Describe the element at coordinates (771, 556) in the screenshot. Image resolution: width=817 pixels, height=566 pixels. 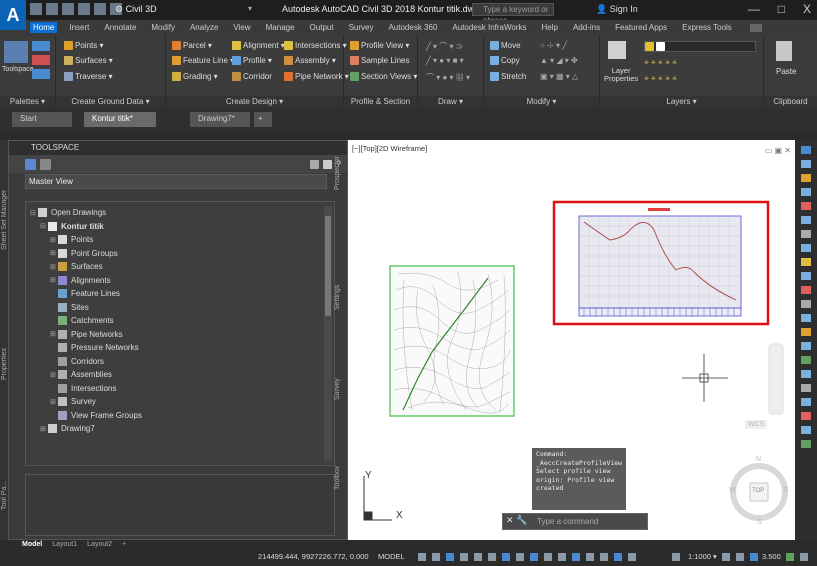
I see `zoom-value: 3.500` at that location.